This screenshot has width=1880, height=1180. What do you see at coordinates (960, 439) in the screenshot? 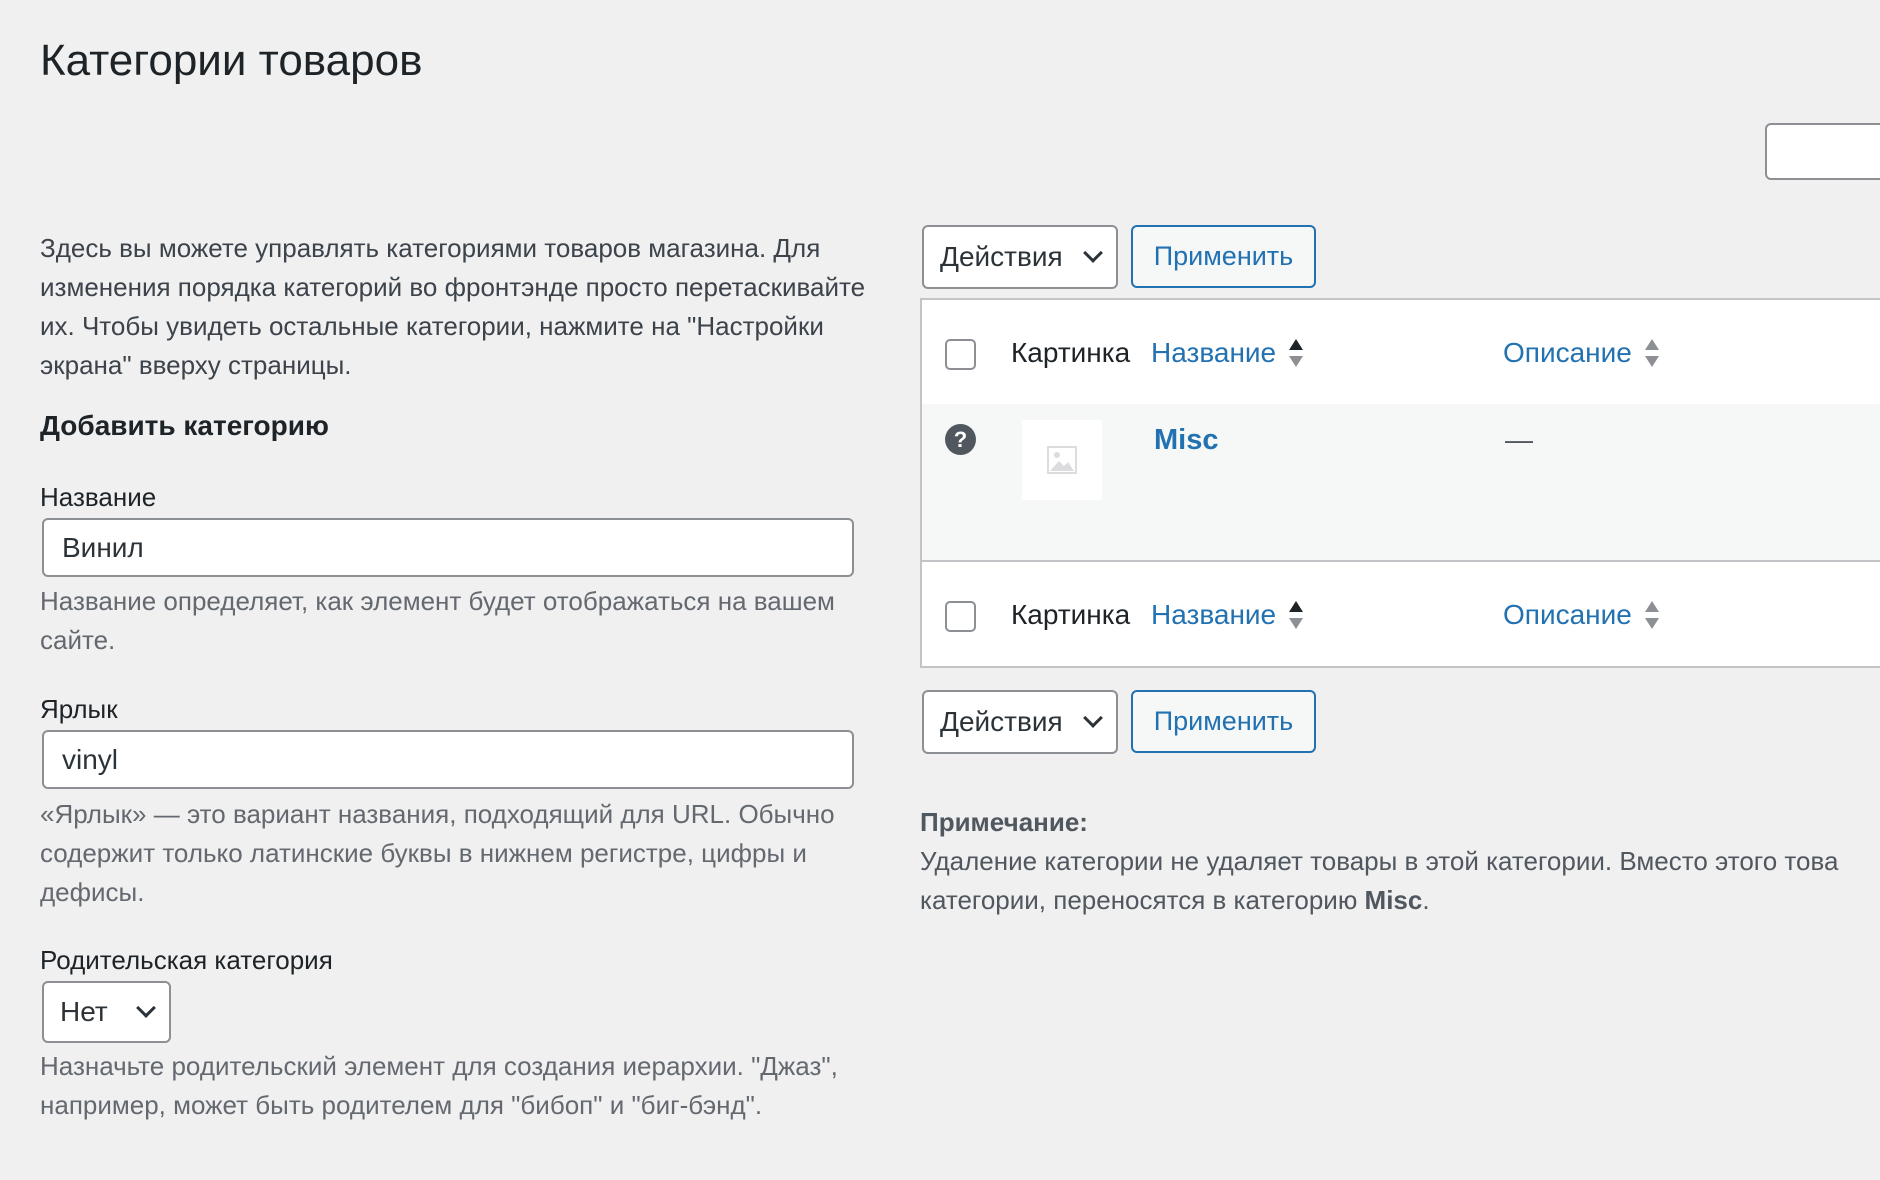
I see `help-icon: ?` at bounding box center [960, 439].